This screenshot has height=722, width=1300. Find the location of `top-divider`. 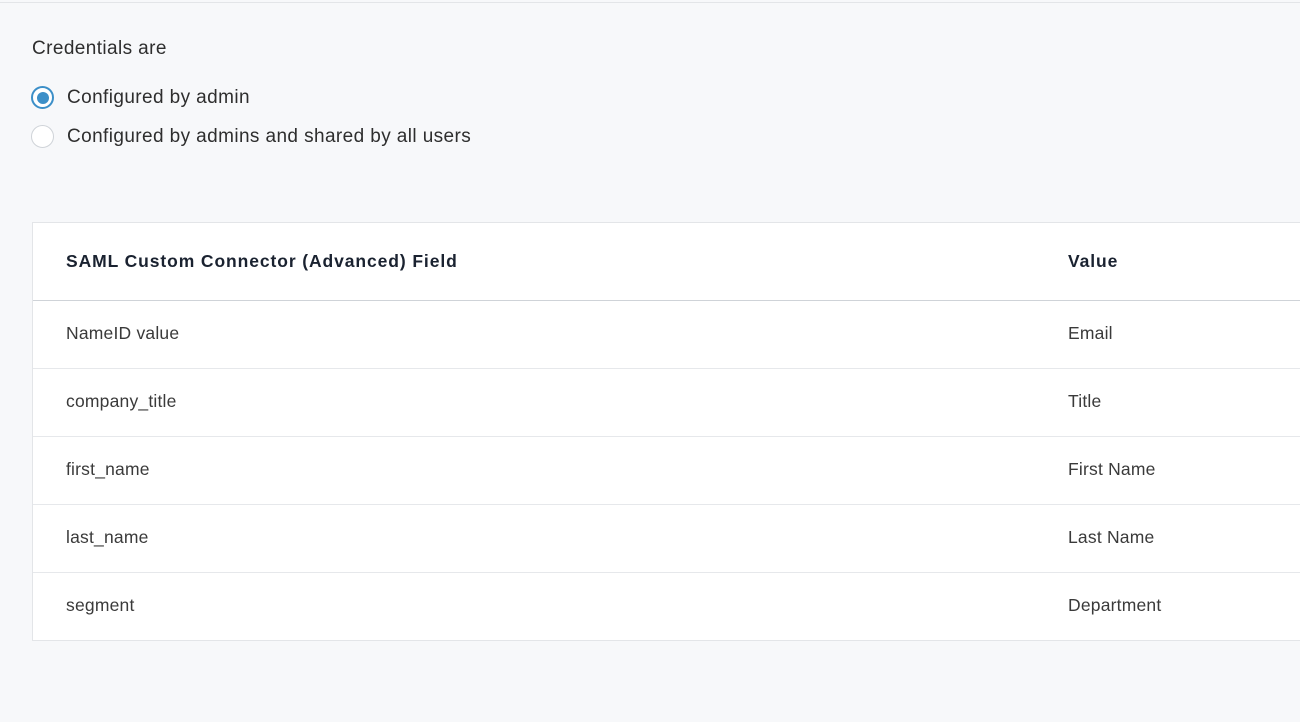

top-divider is located at coordinates (650, 2).